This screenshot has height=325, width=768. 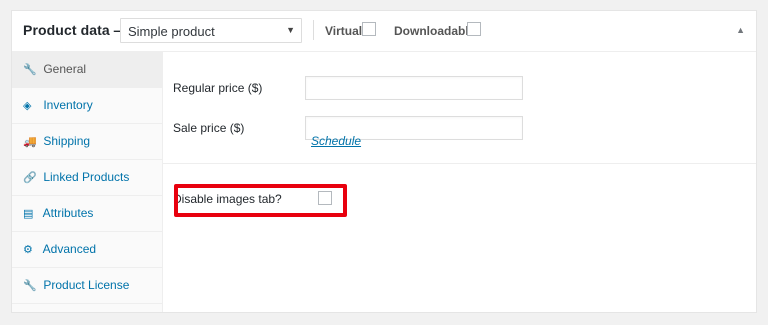 What do you see at coordinates (30, 178) in the screenshot?
I see `link-icon: 🔗` at bounding box center [30, 178].